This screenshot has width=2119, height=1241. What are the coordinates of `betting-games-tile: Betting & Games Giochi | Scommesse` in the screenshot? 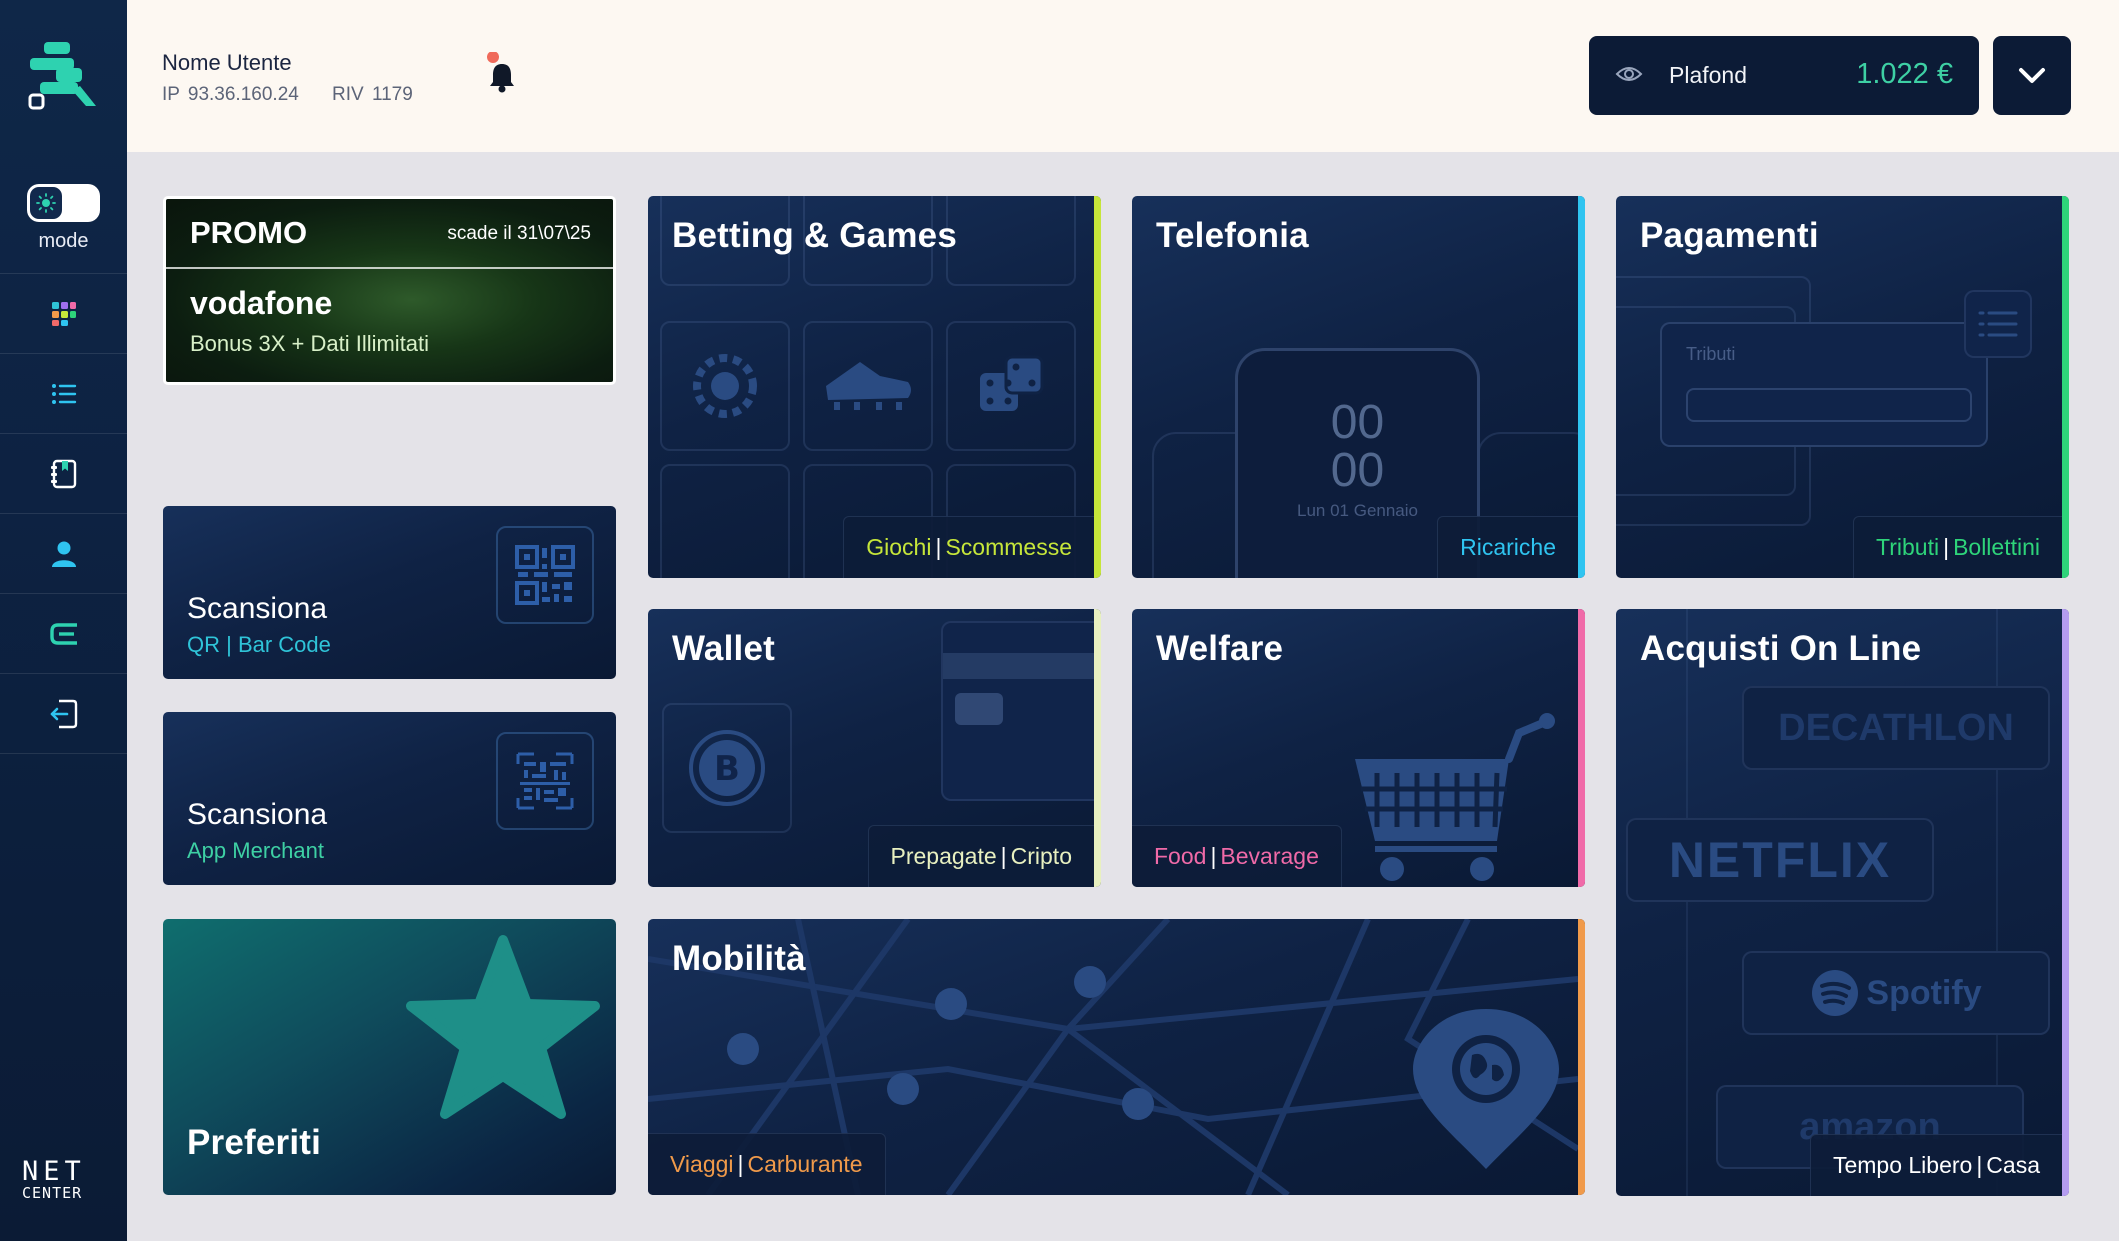 It's located at (874, 387).